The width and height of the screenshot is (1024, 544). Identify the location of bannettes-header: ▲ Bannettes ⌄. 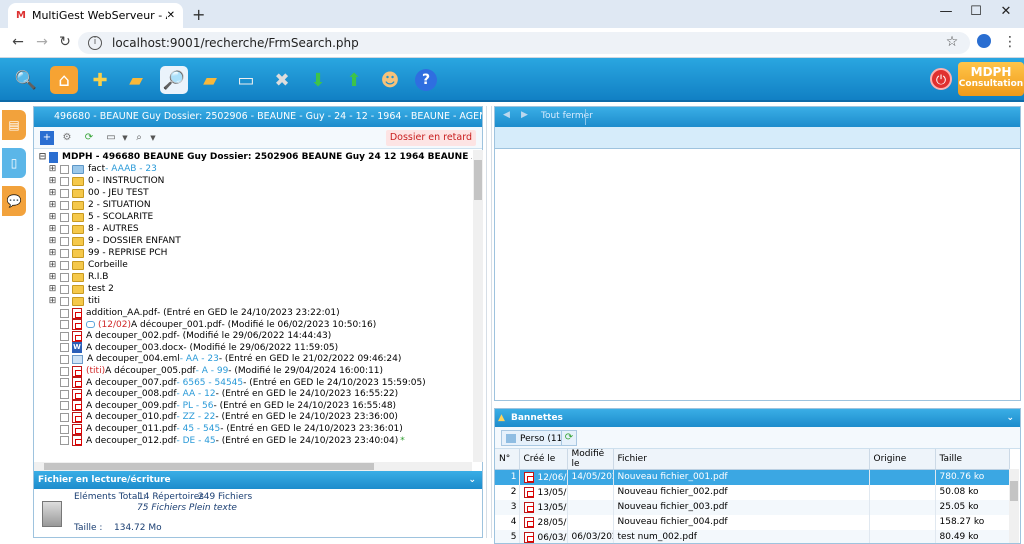
(757, 418).